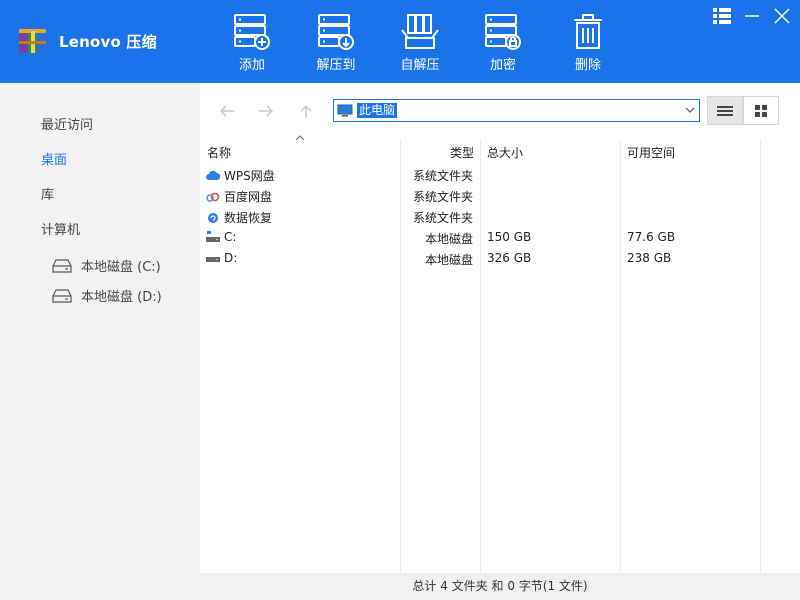  What do you see at coordinates (67, 123) in the screenshot?
I see `sidebar-item-recent: 最近访问` at bounding box center [67, 123].